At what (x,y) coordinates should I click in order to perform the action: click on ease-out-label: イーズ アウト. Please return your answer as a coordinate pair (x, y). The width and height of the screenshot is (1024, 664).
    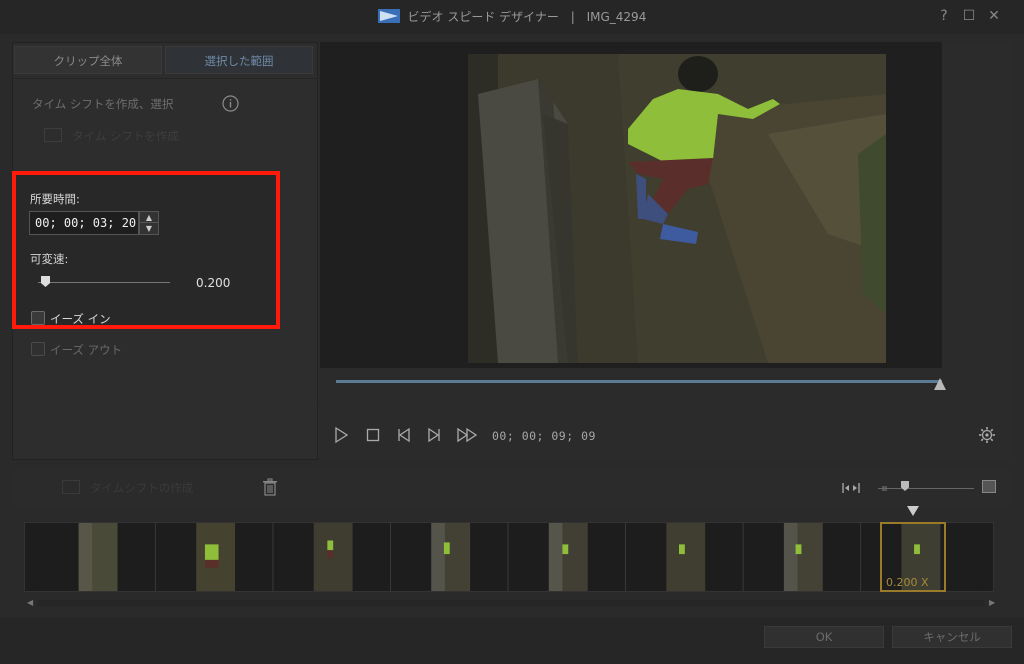
    Looking at the image, I should click on (86, 350).